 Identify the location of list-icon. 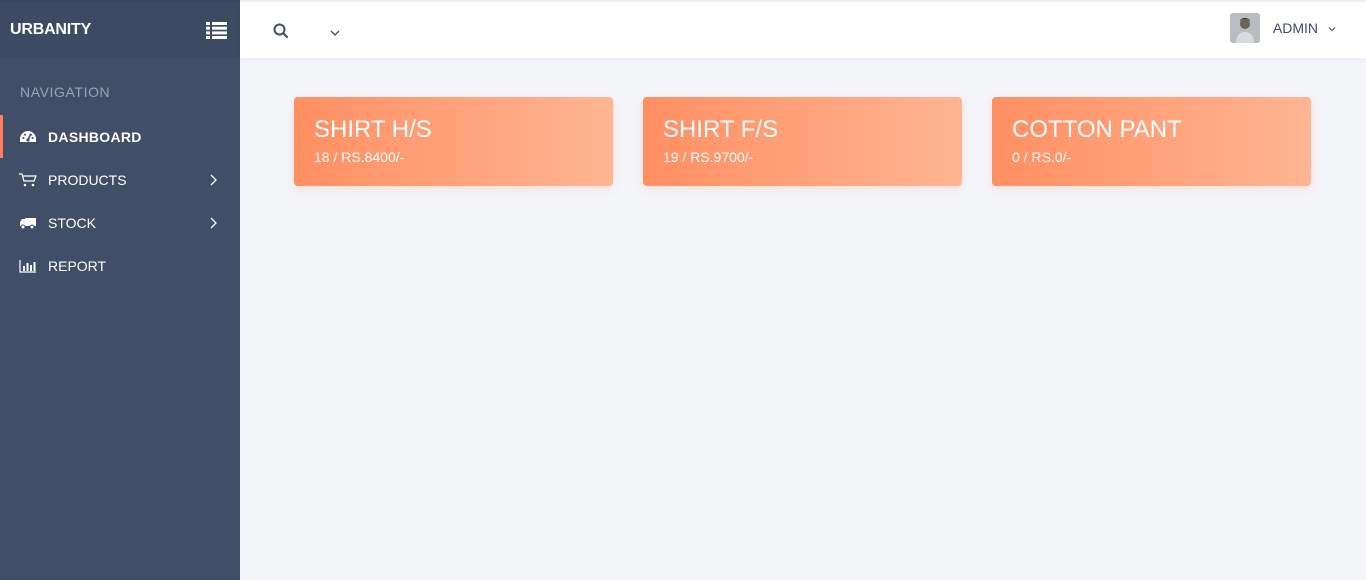
(216, 30).